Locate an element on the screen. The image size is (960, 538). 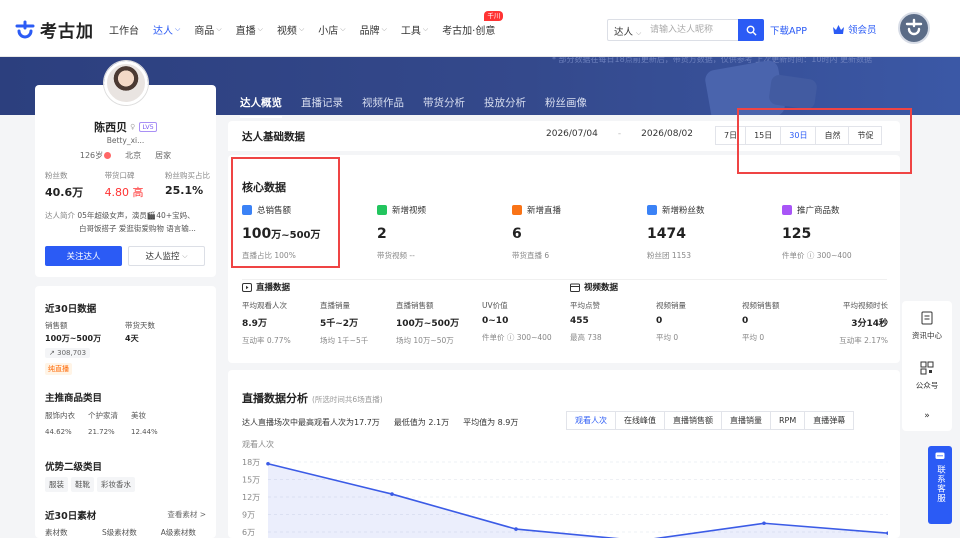
stat-label: 粉丝数 is located at coordinates (56, 175).